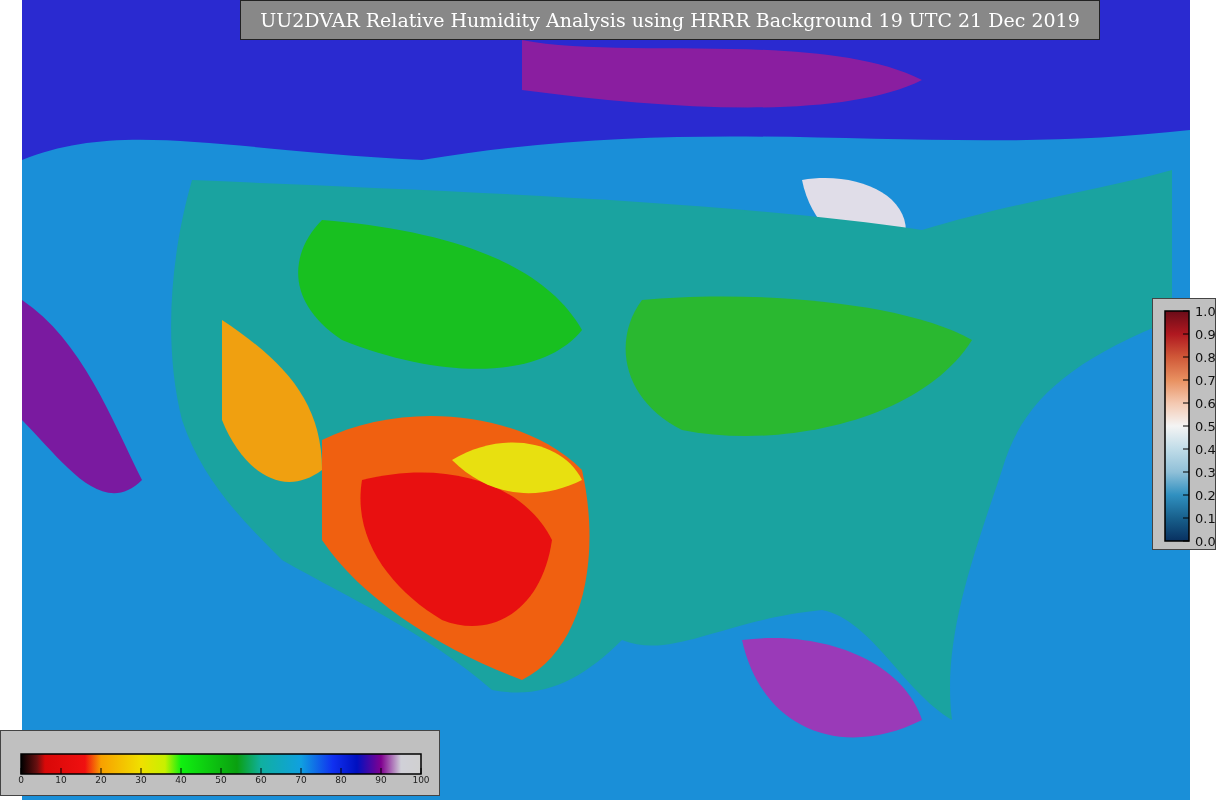 The width and height of the screenshot is (1216, 800). I want to click on tick-label: 0.9, so click(1205, 334).